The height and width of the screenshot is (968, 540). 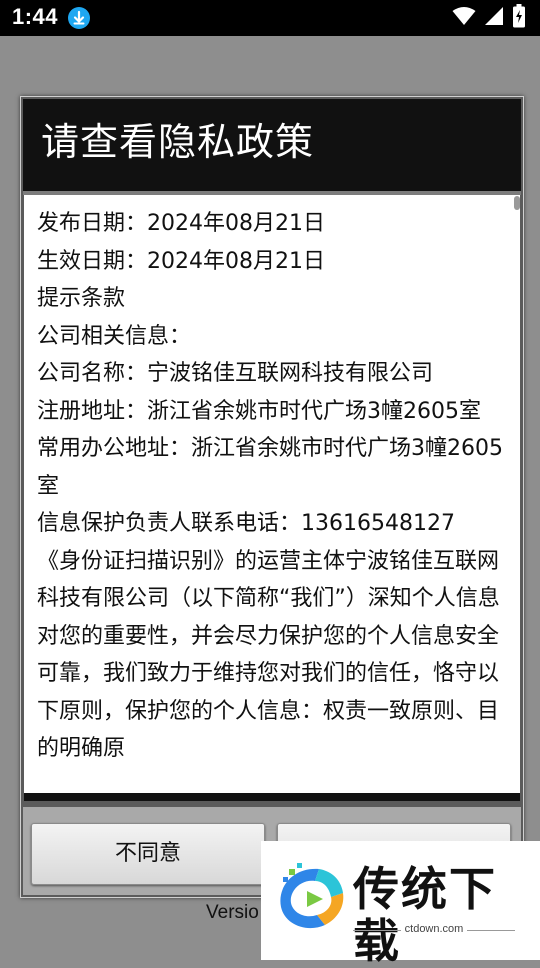 What do you see at coordinates (114, 336) in the screenshot?
I see `policy-paragraph: 公司相关信息：` at bounding box center [114, 336].